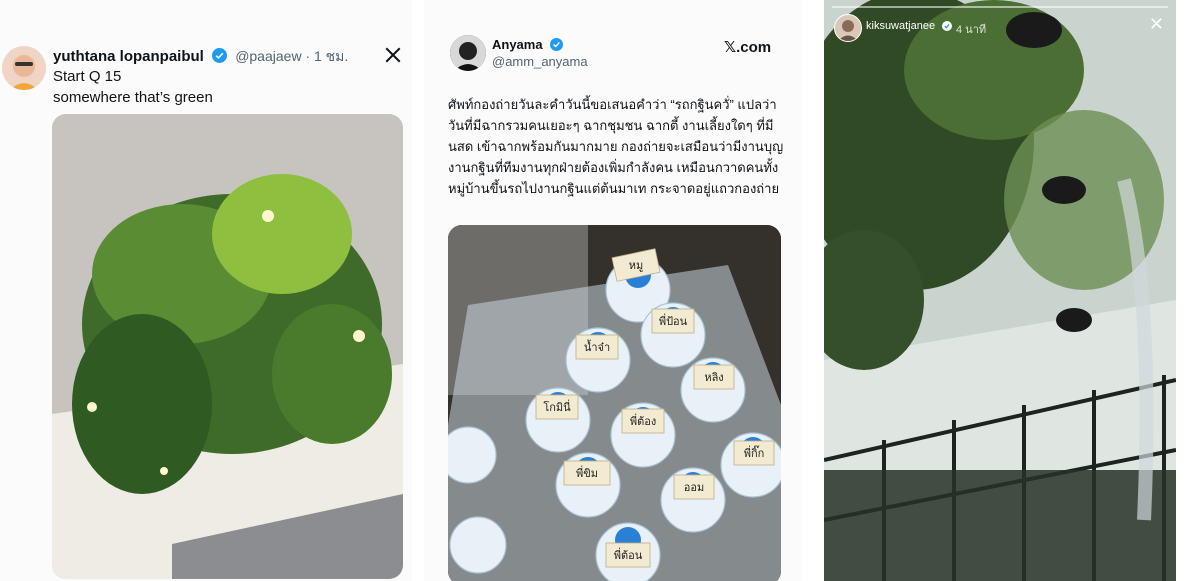 Image resolution: width=1199 pixels, height=581 pixels. Describe the element at coordinates (1000, 7) in the screenshot. I see `story-progress-bar` at that location.